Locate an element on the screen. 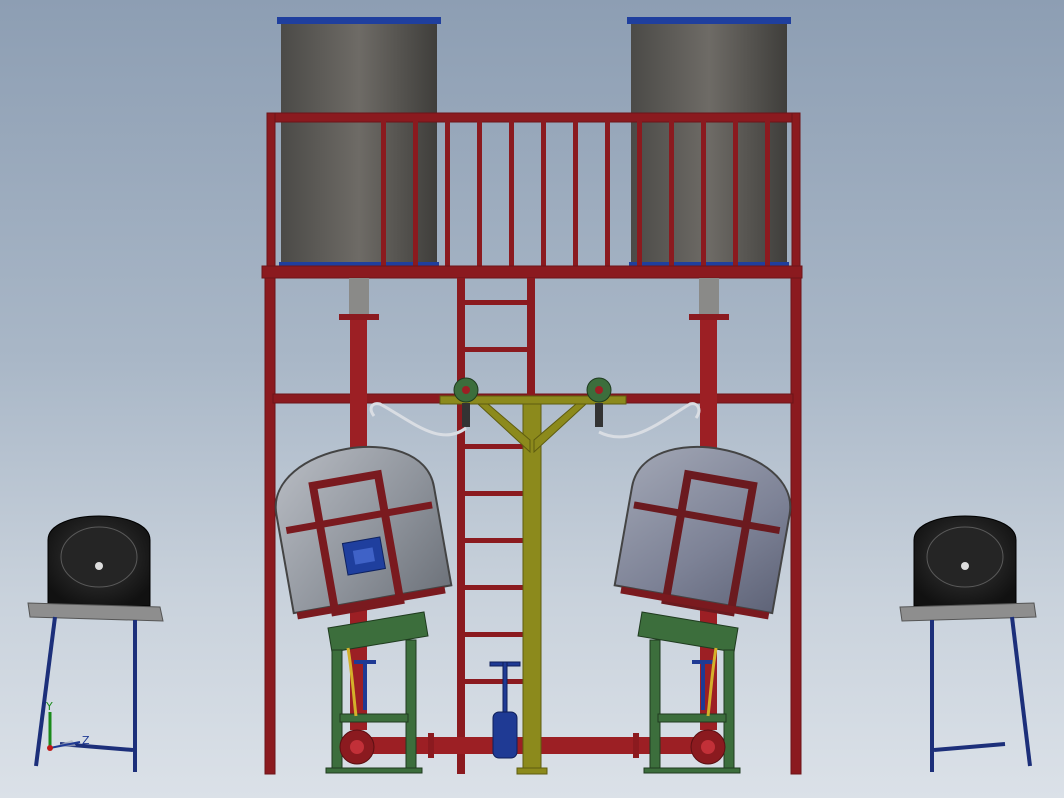 The height and width of the screenshot is (798, 1064). support-foot is located at coordinates (532, 771).